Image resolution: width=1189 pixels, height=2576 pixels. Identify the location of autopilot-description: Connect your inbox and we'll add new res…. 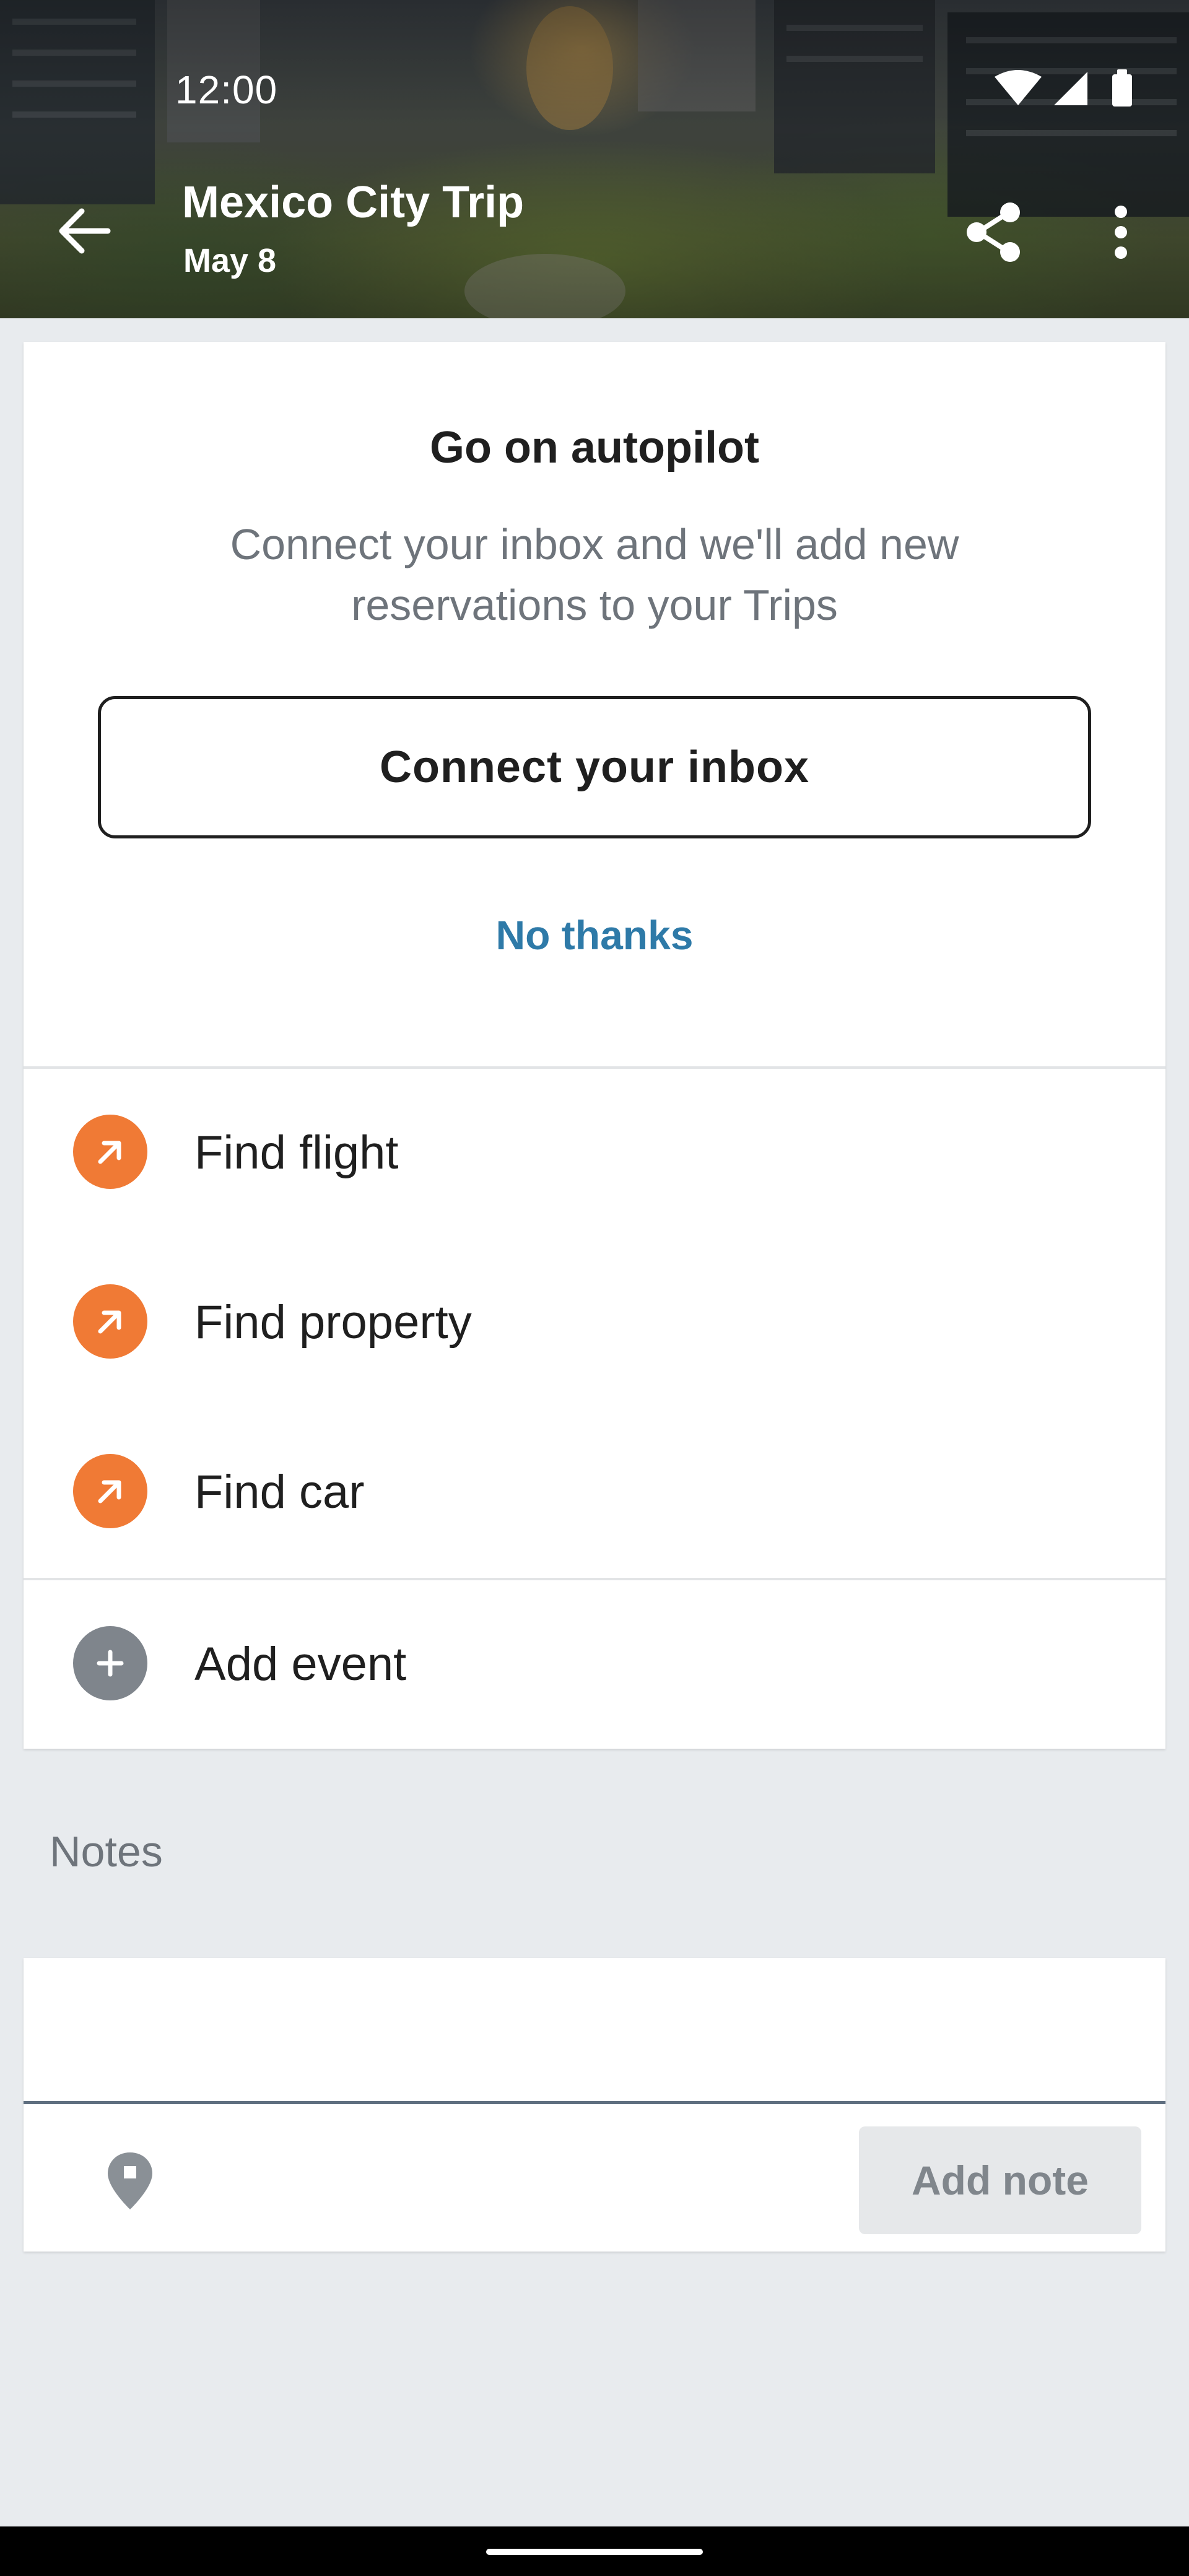
(594, 574).